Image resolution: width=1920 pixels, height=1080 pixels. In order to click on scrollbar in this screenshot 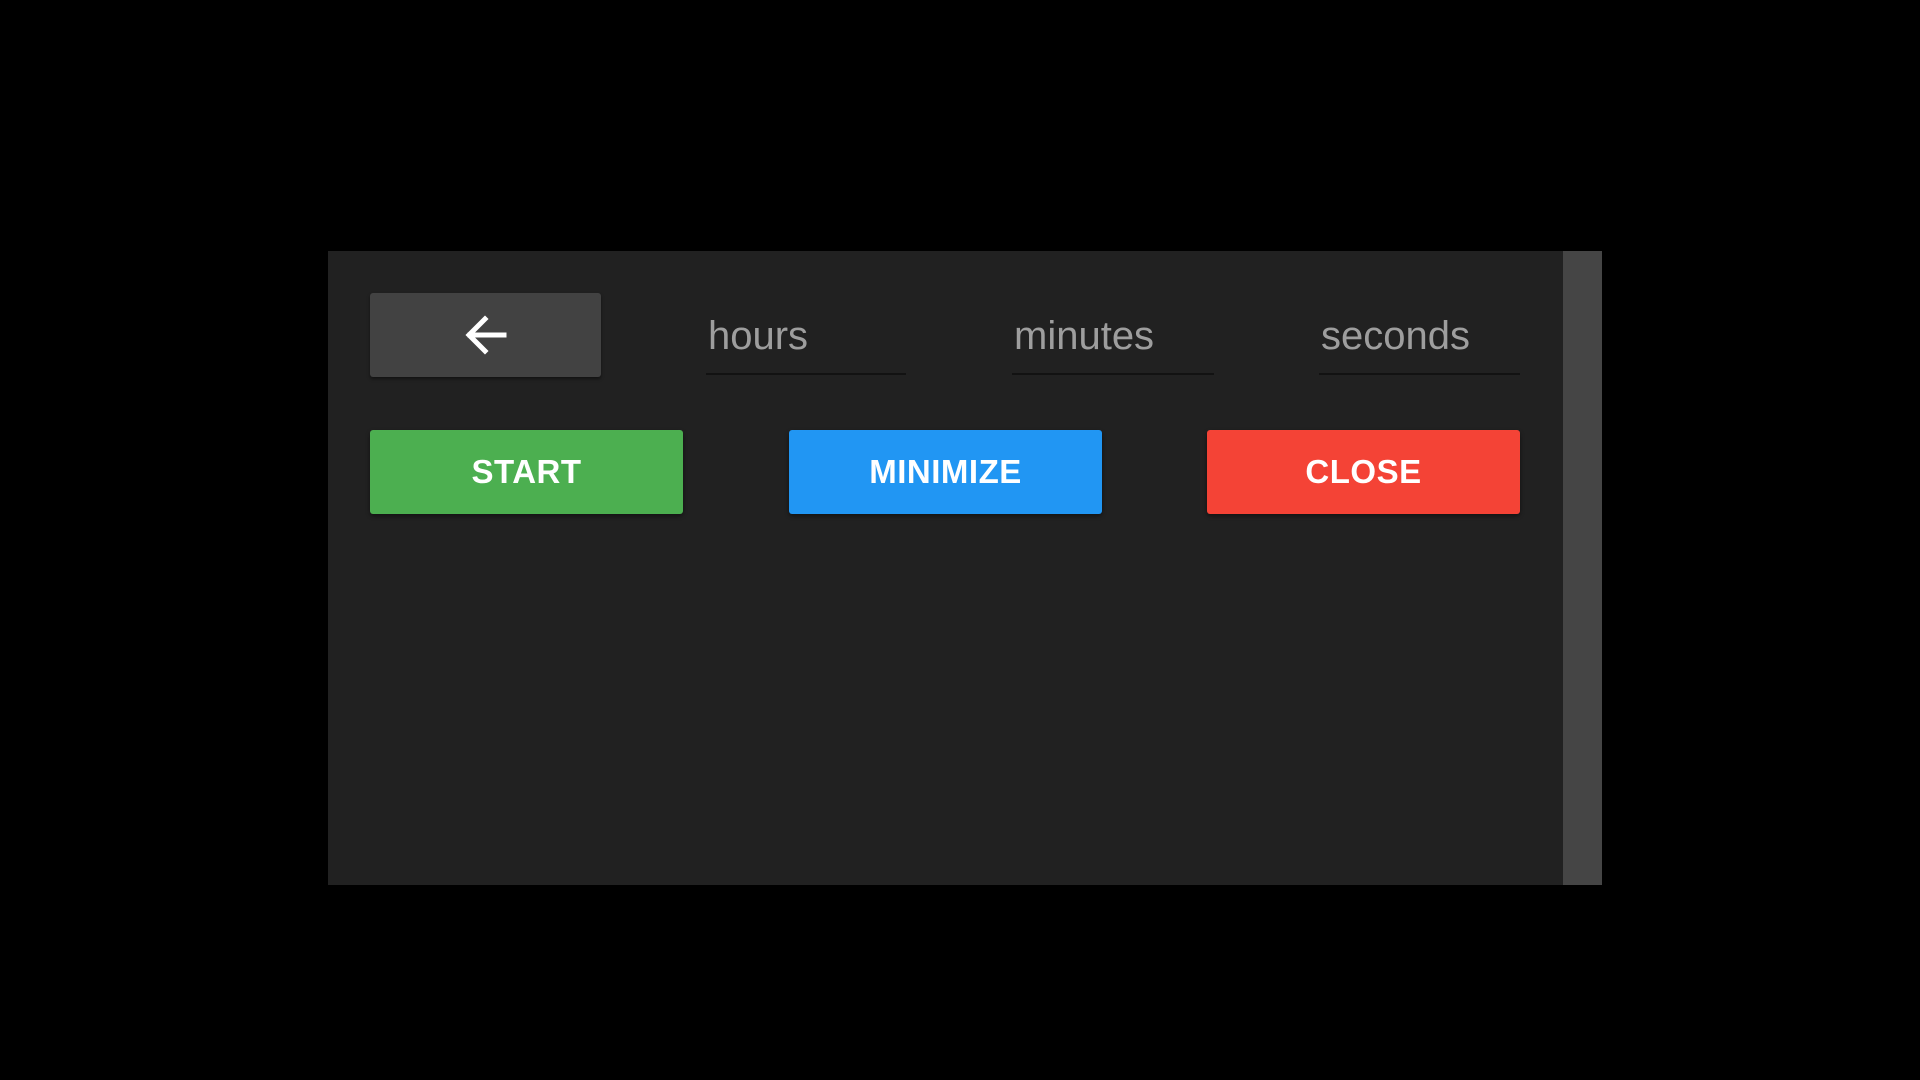, I will do `click(1582, 568)`.